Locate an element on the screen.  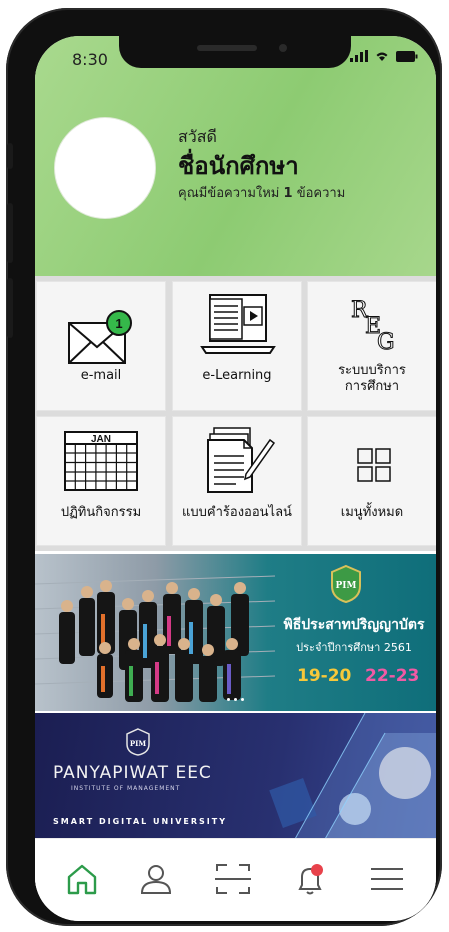
calendar-icon: JAN is located at coordinates (101, 461).